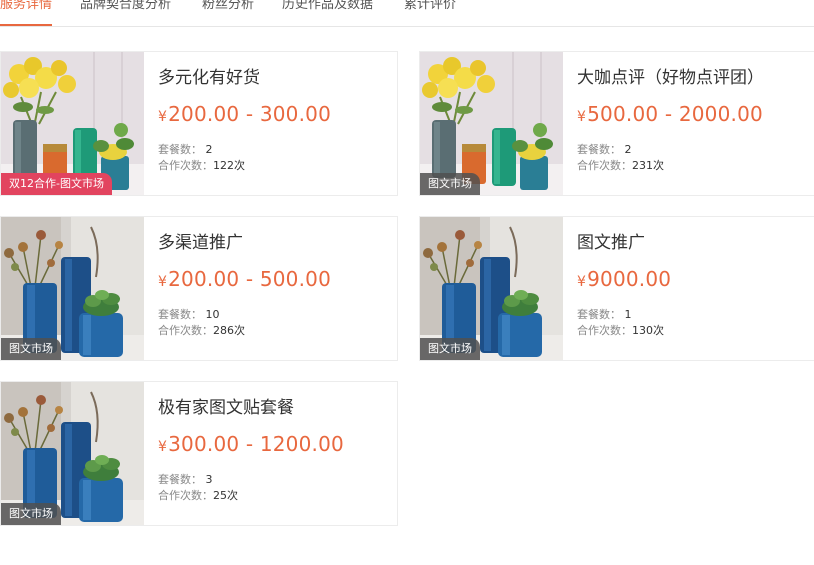  I want to click on card-price: ¥500.00 - 2000.00, so click(670, 114).